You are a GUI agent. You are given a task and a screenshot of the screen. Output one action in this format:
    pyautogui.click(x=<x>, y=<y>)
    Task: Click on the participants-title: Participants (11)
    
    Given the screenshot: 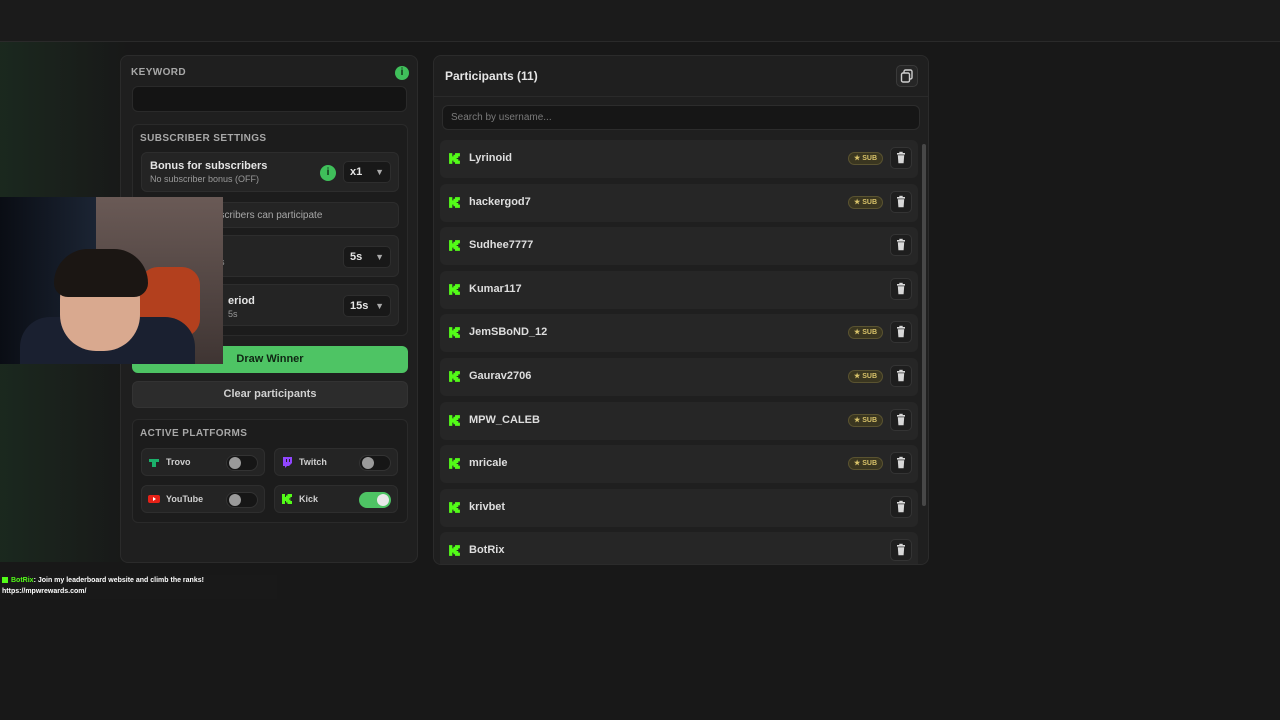 What is the action you would take?
    pyautogui.click(x=491, y=76)
    